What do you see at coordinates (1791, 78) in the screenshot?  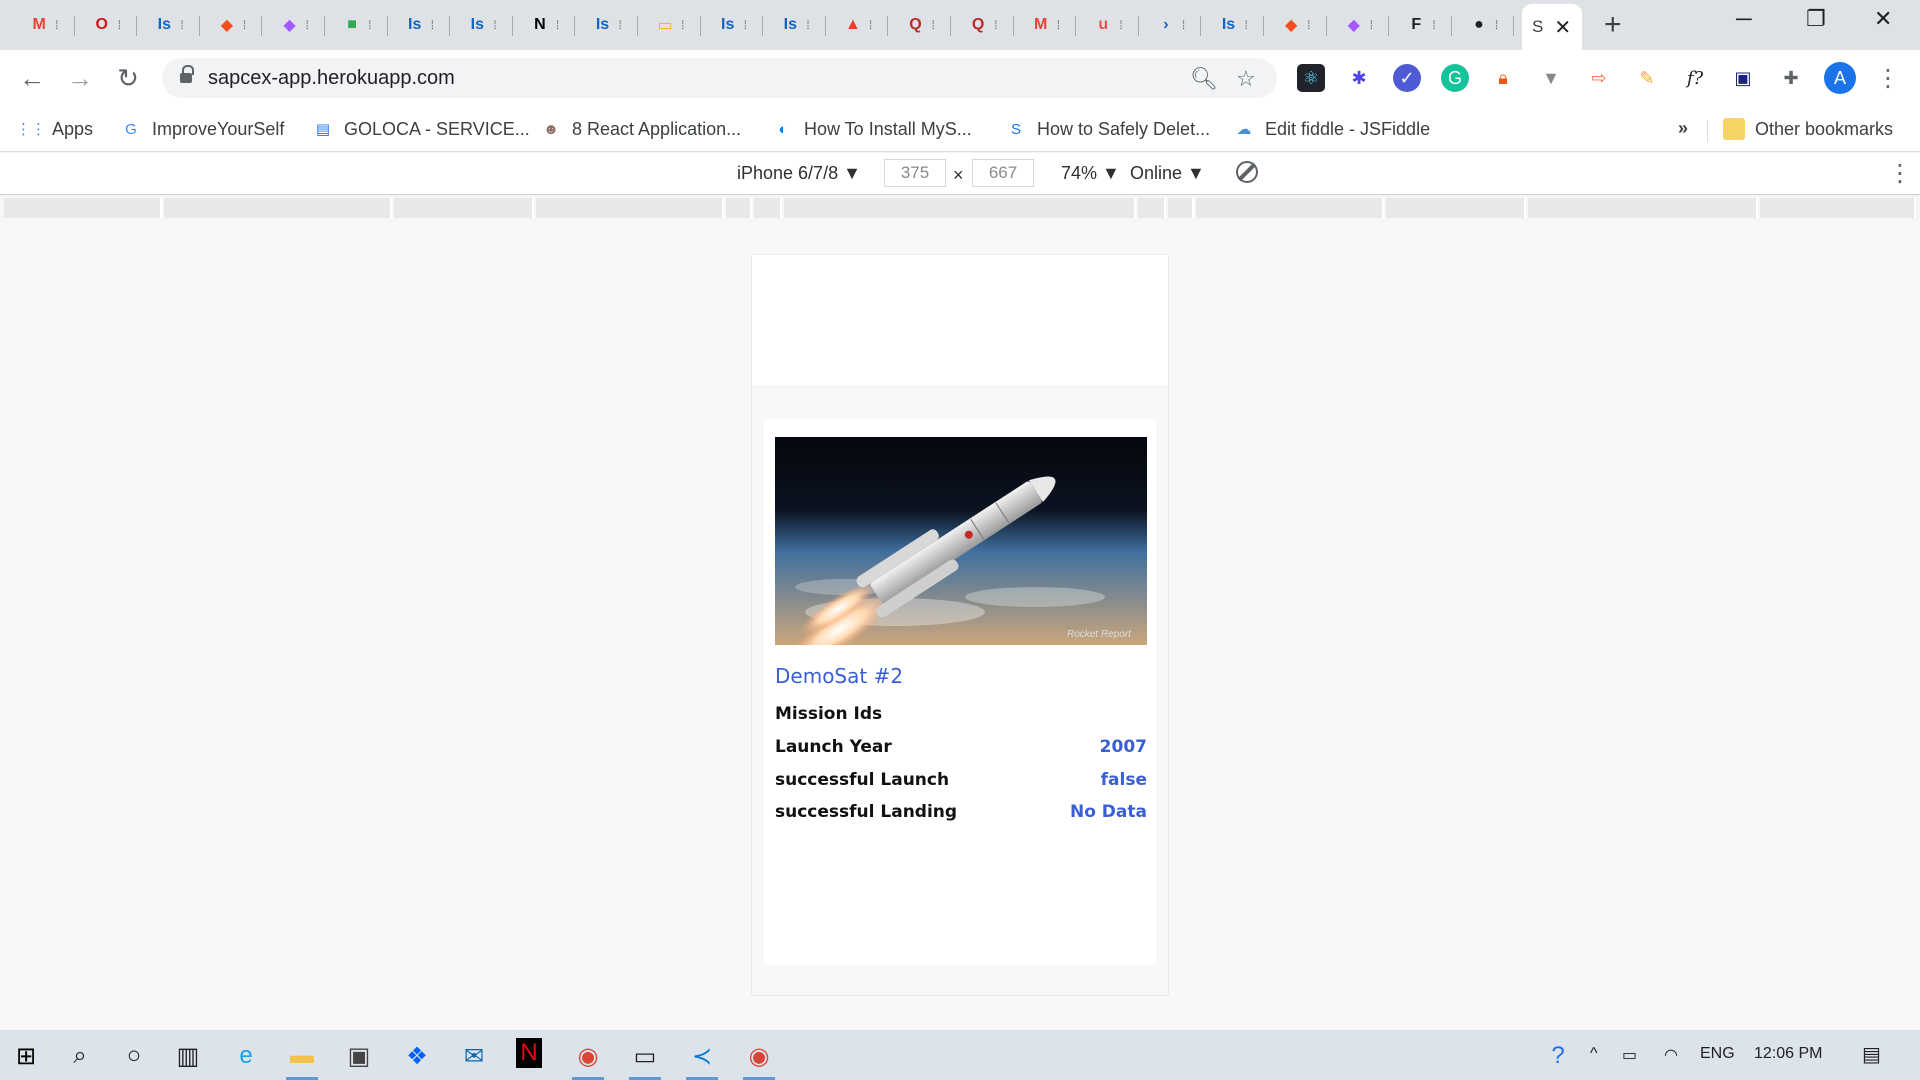 I see `extensions-puzzle-icon: ✚` at bounding box center [1791, 78].